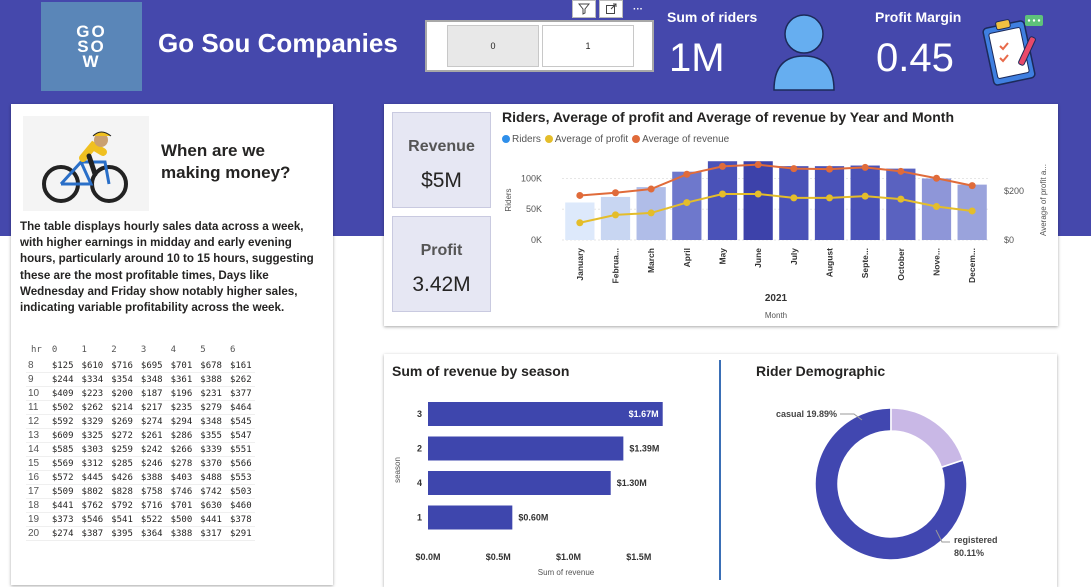  What do you see at coordinates (180, 477) in the screenshot?
I see `table-cell: $403` at bounding box center [180, 477].